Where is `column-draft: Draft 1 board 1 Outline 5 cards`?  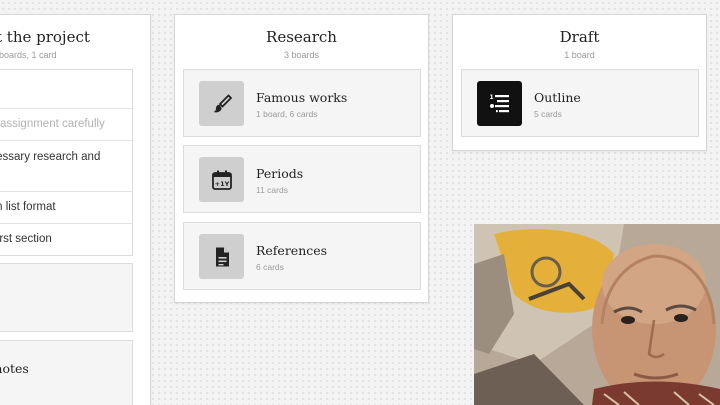 column-draft: Draft 1 board 1 Outline 5 cards is located at coordinates (579, 82).